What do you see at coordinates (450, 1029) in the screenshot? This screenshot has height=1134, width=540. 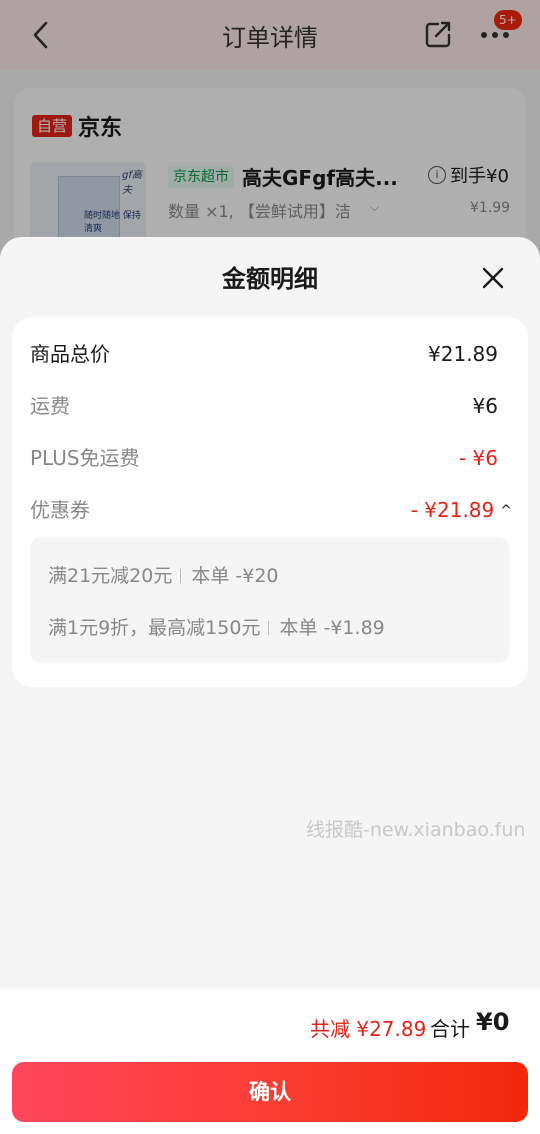 I see `total-label: 合计` at bounding box center [450, 1029].